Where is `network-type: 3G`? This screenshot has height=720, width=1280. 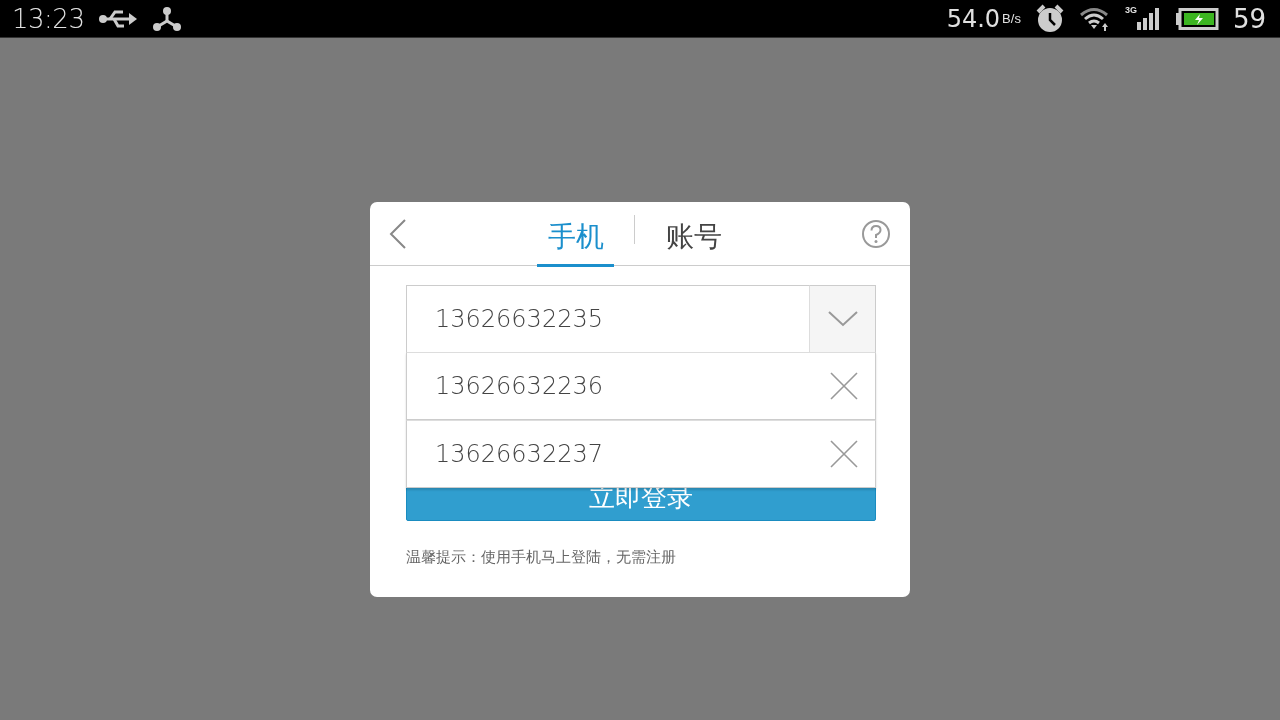 network-type: 3G is located at coordinates (1130, 10).